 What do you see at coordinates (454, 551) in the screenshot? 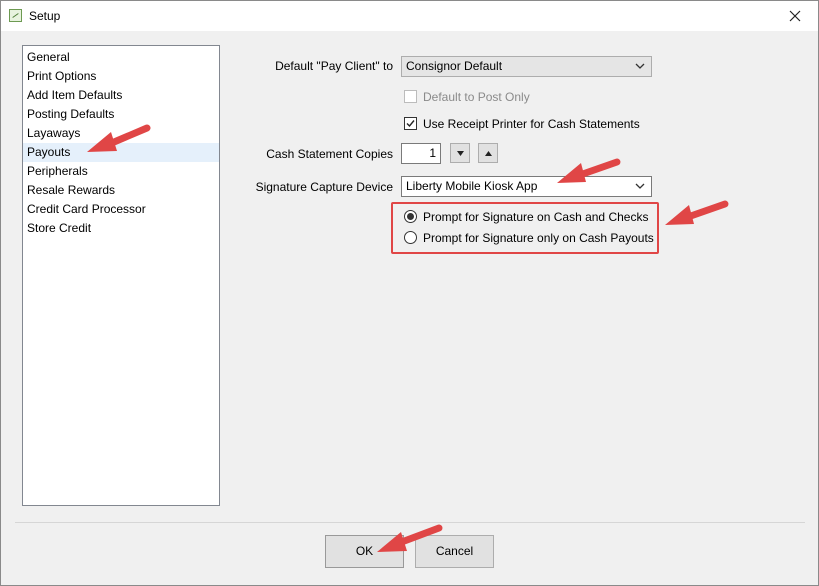
I see `cancel-button: Cancel` at bounding box center [454, 551].